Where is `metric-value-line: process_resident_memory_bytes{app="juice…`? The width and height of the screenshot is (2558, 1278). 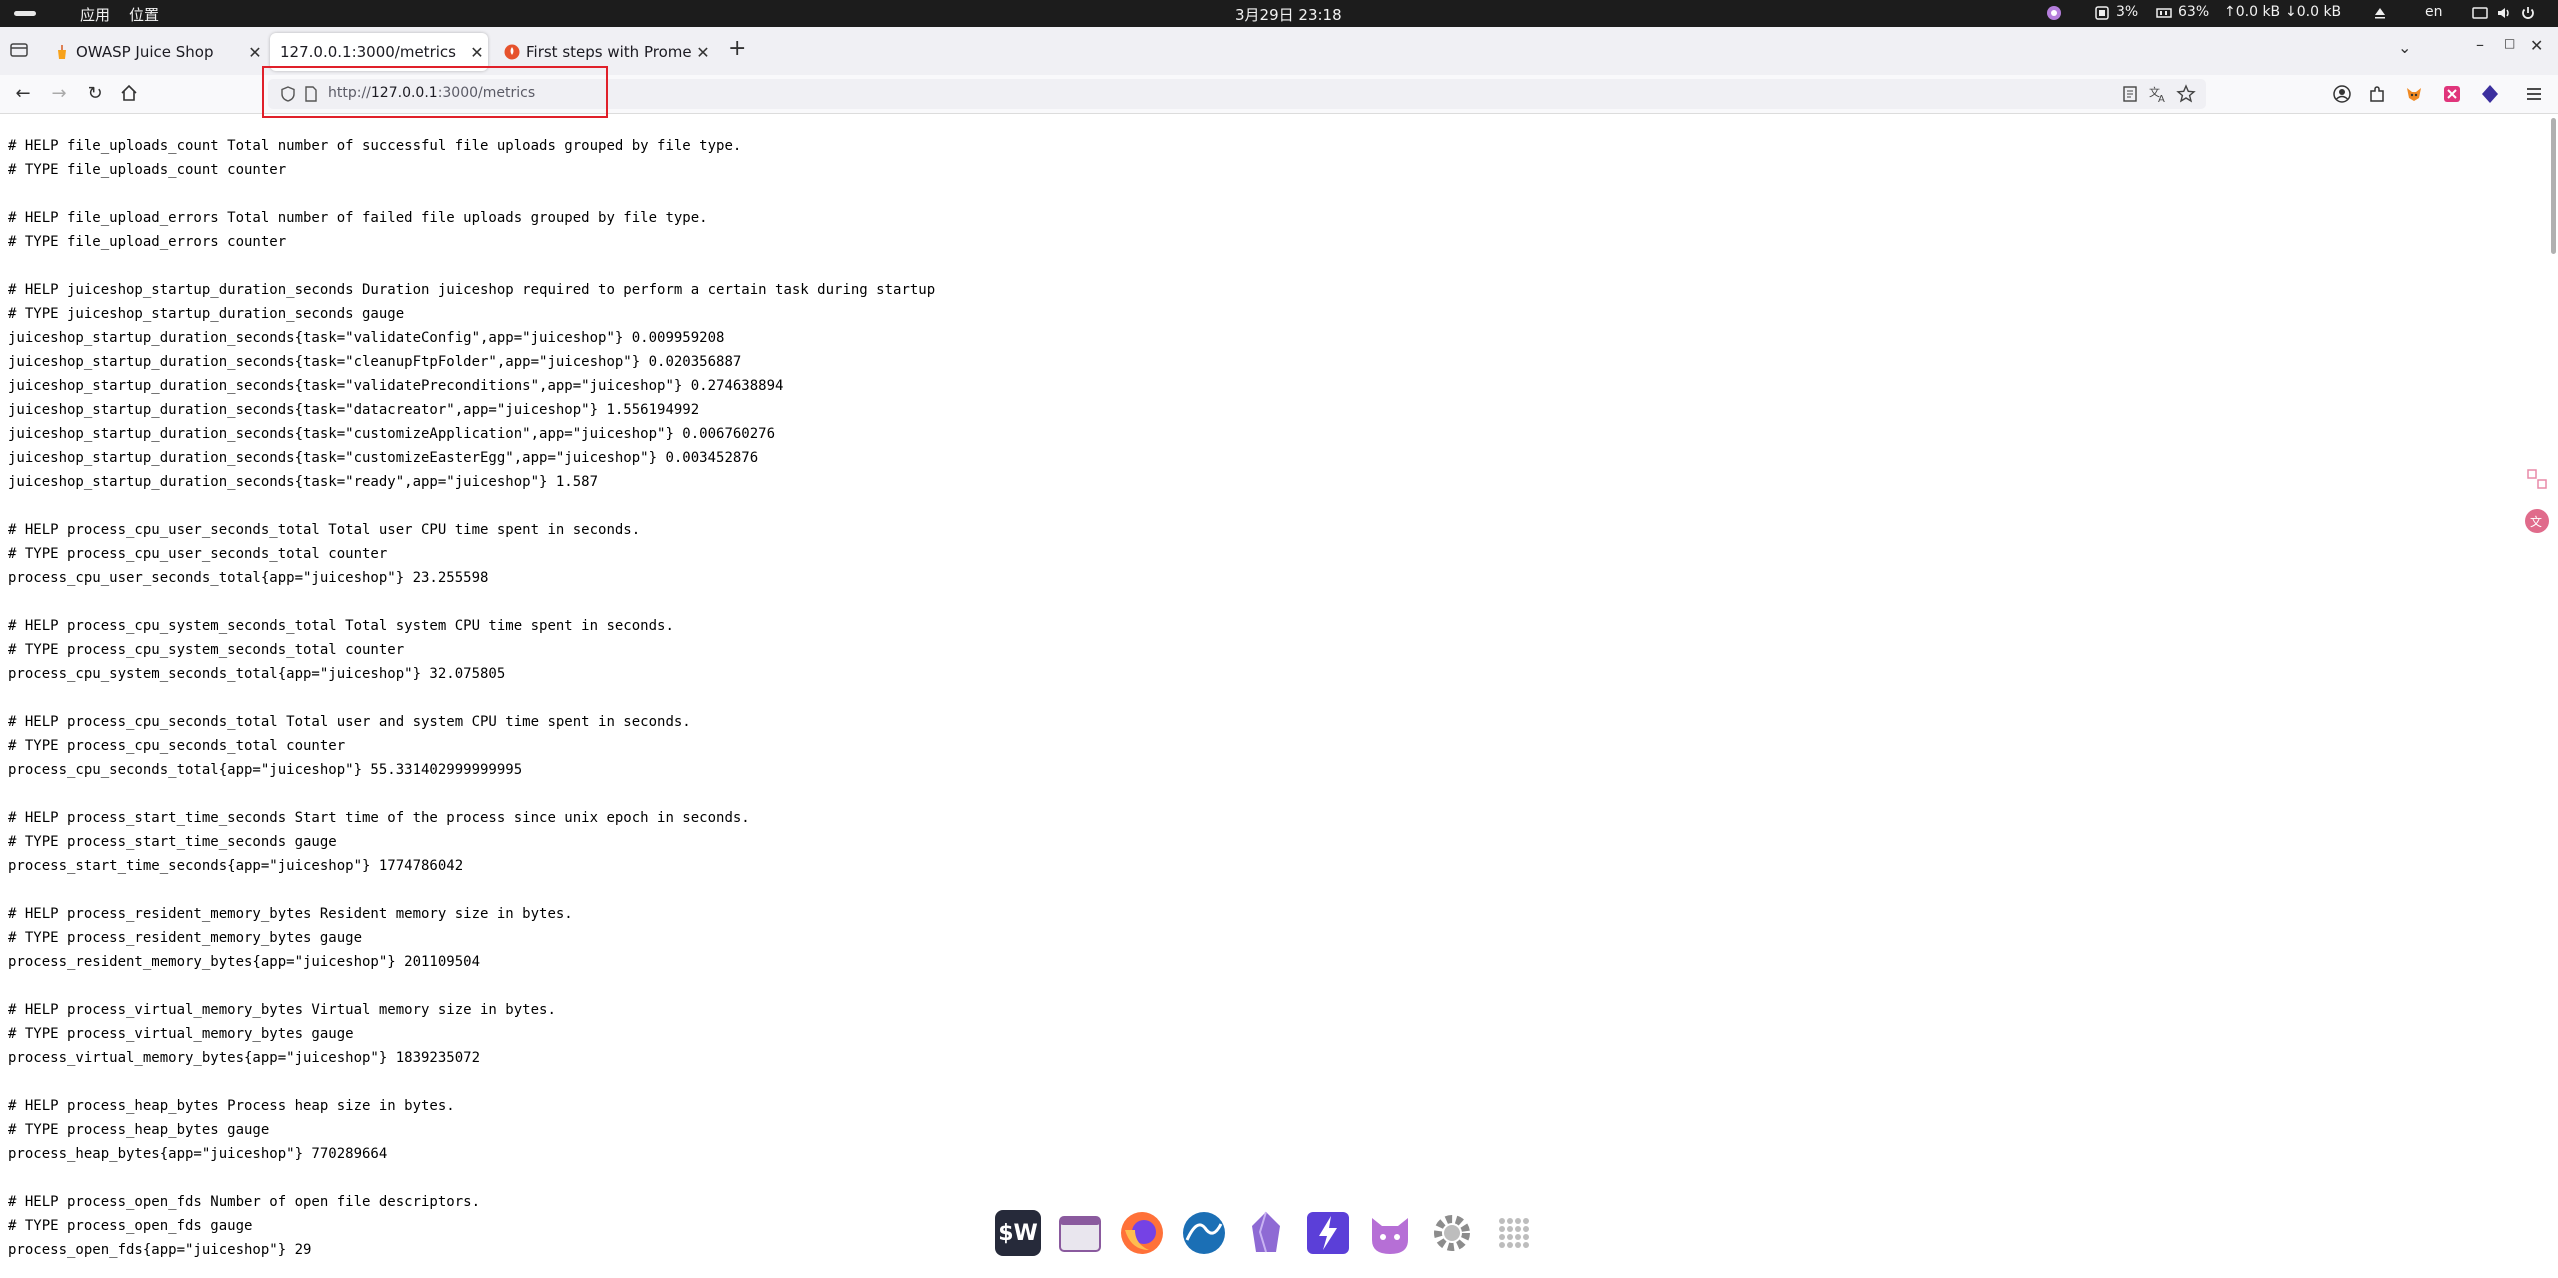
metric-value-line: process_resident_memory_bytes{app="juice… is located at coordinates (244, 962).